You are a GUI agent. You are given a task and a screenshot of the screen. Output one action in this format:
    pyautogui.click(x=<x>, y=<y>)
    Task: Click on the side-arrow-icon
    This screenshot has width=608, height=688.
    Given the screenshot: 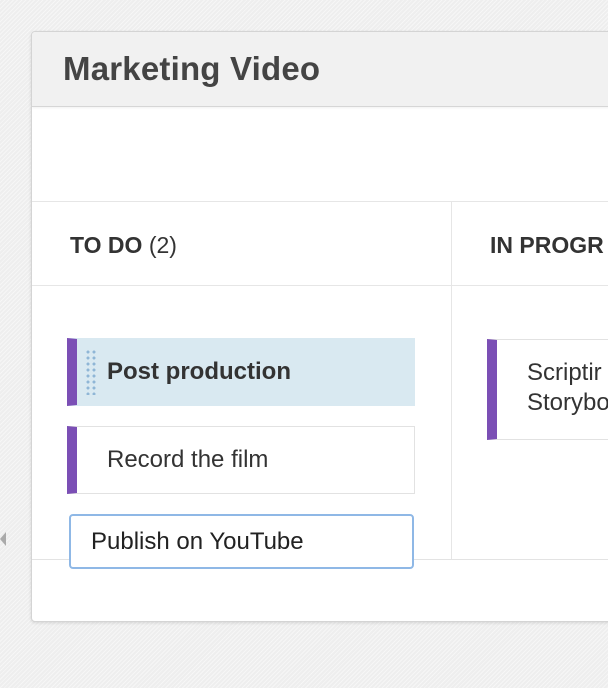 What is the action you would take?
    pyautogui.click(x=3, y=539)
    